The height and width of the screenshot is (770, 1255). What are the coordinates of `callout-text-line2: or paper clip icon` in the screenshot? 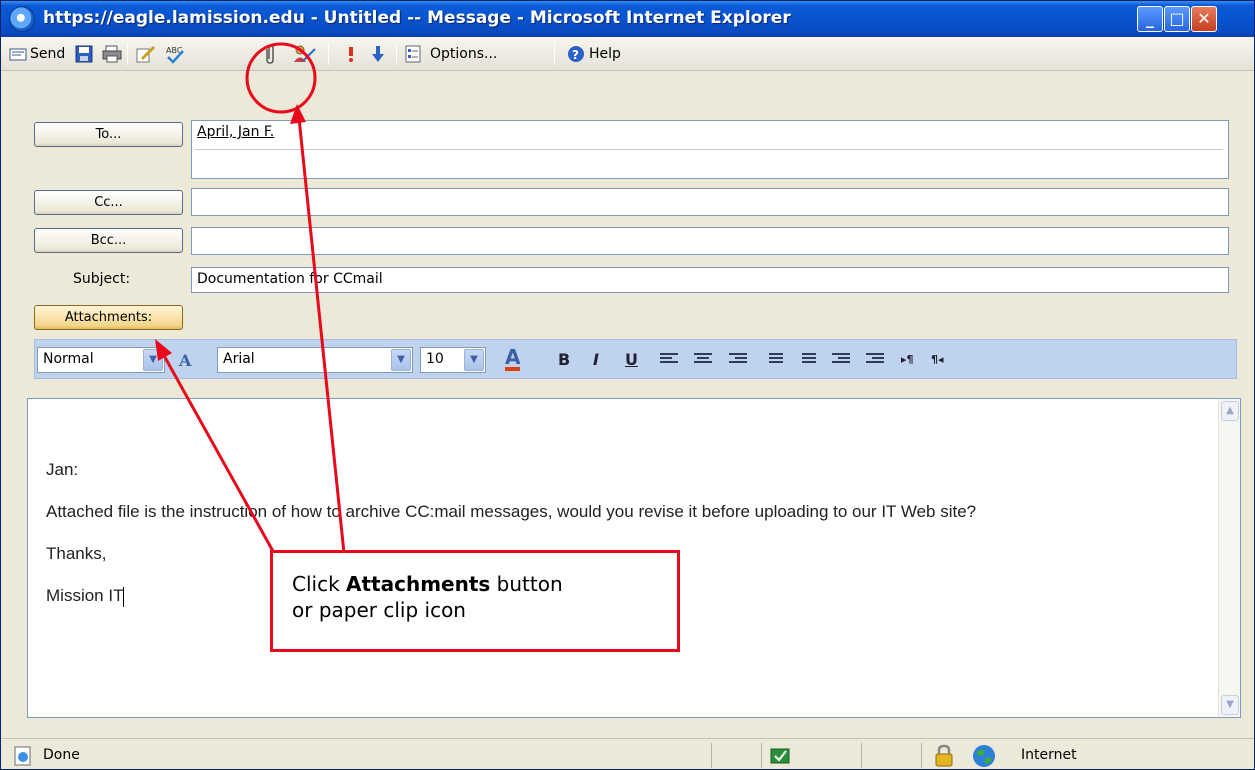 It's located at (379, 610).